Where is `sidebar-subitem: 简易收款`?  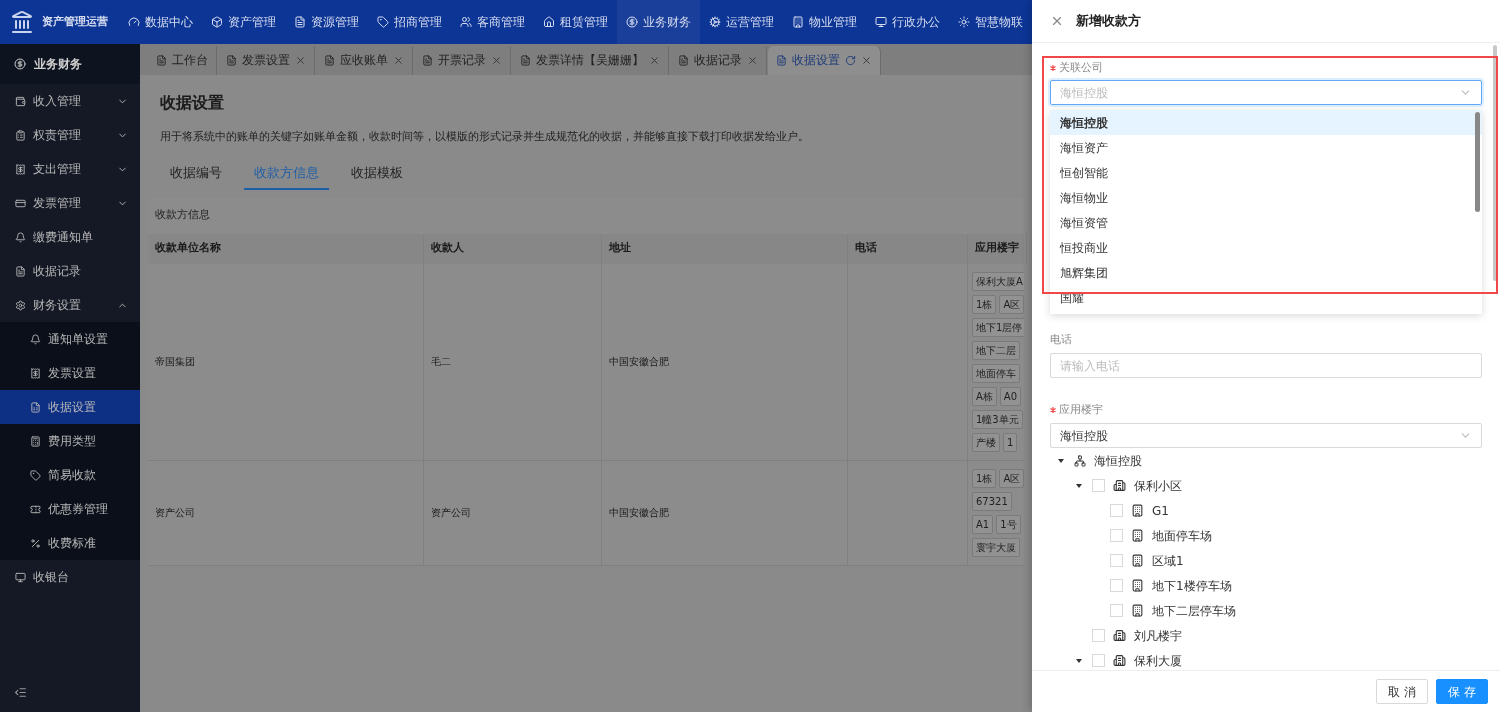 sidebar-subitem: 简易收款 is located at coordinates (70, 475).